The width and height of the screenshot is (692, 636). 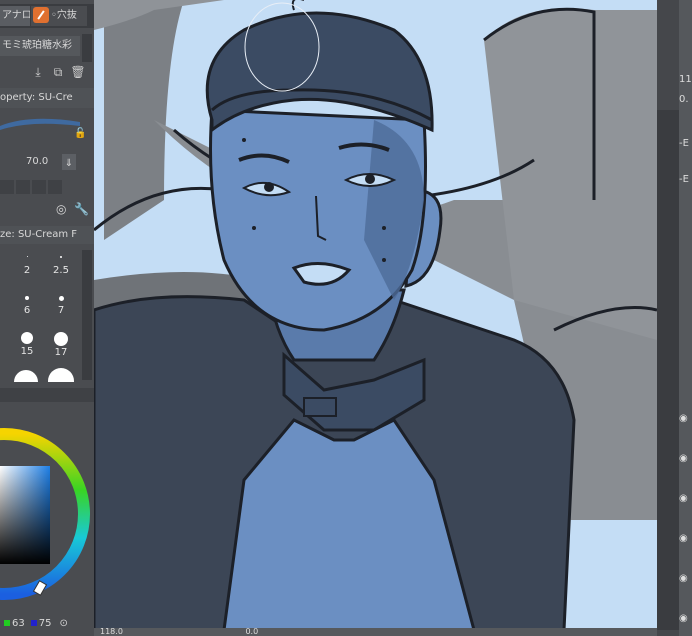 What do you see at coordinates (40, 624) in the screenshot?
I see `blue-value: 75` at bounding box center [40, 624].